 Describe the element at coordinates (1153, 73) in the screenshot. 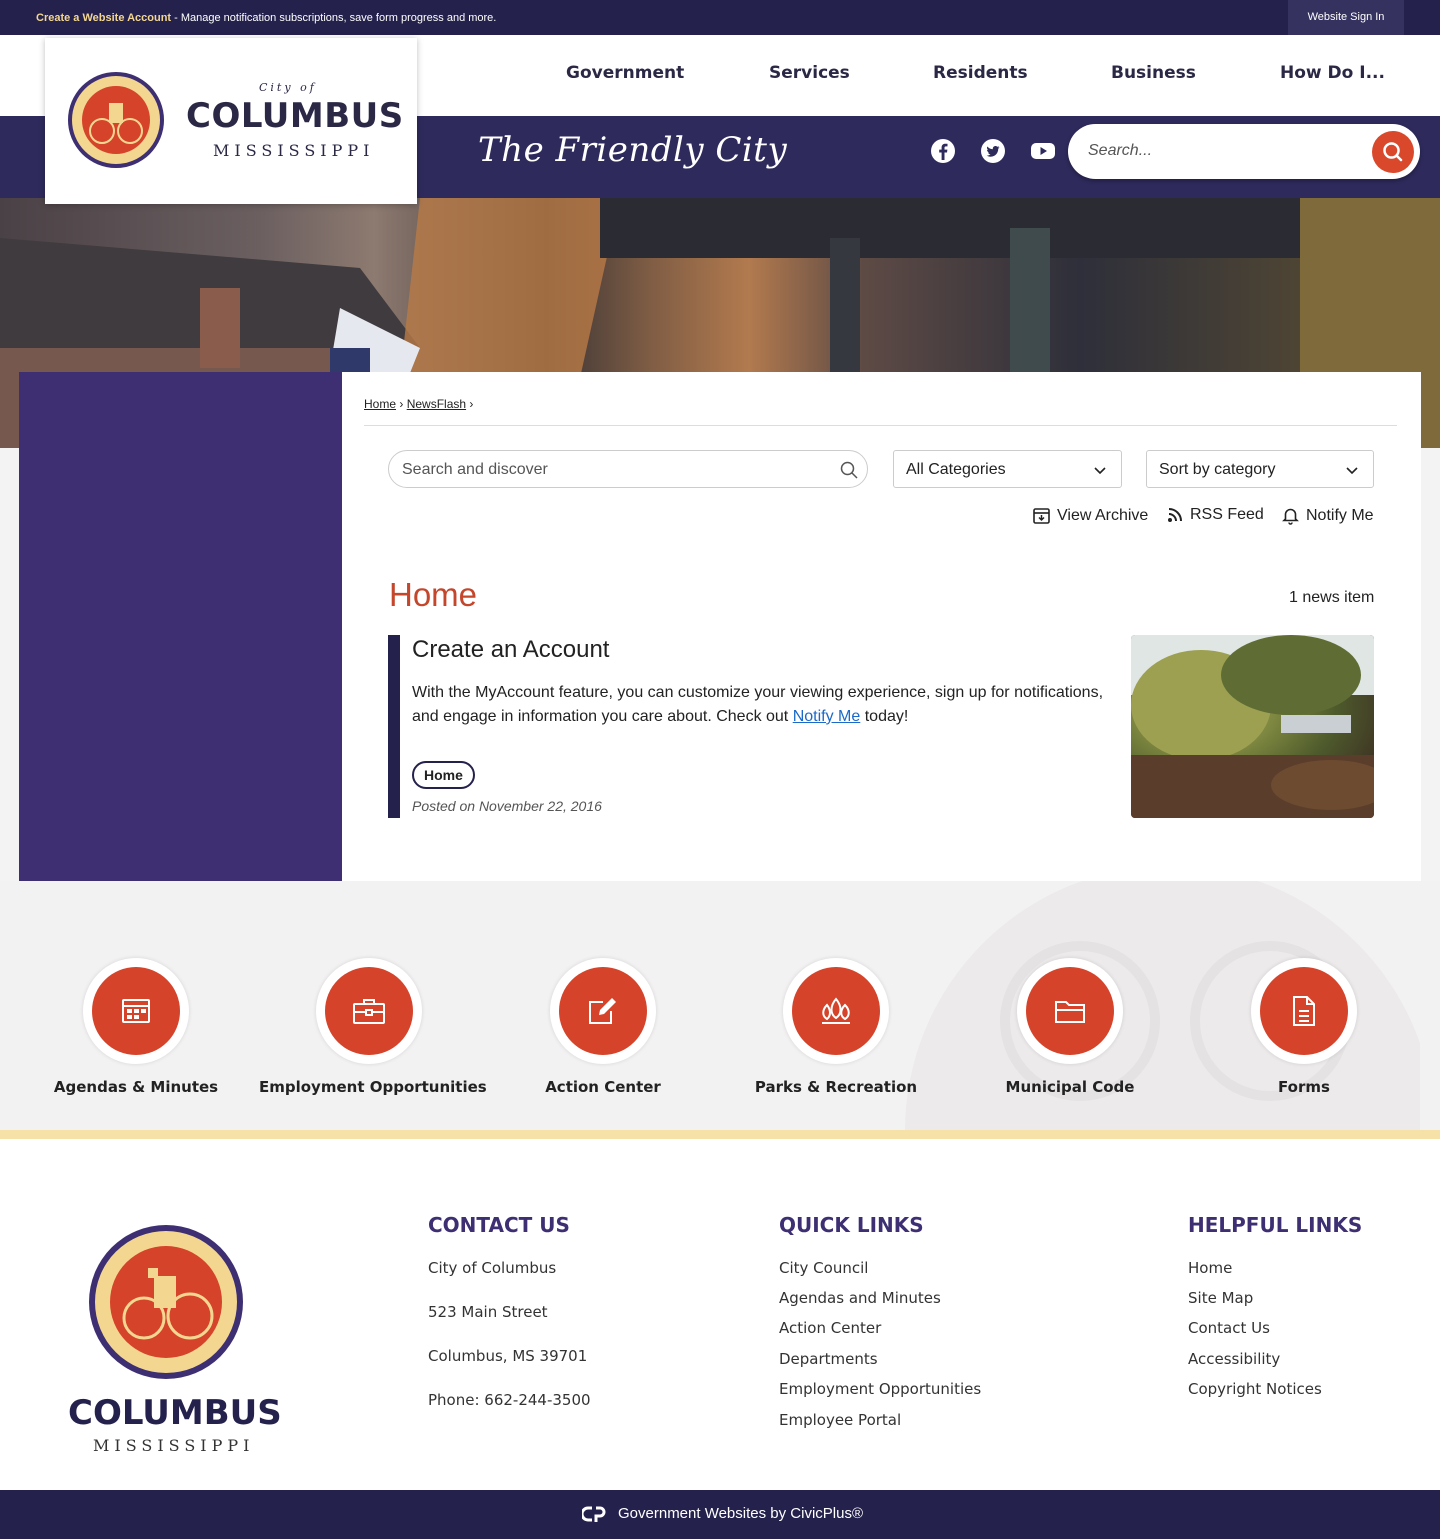

I see `nav-business: Business` at that location.